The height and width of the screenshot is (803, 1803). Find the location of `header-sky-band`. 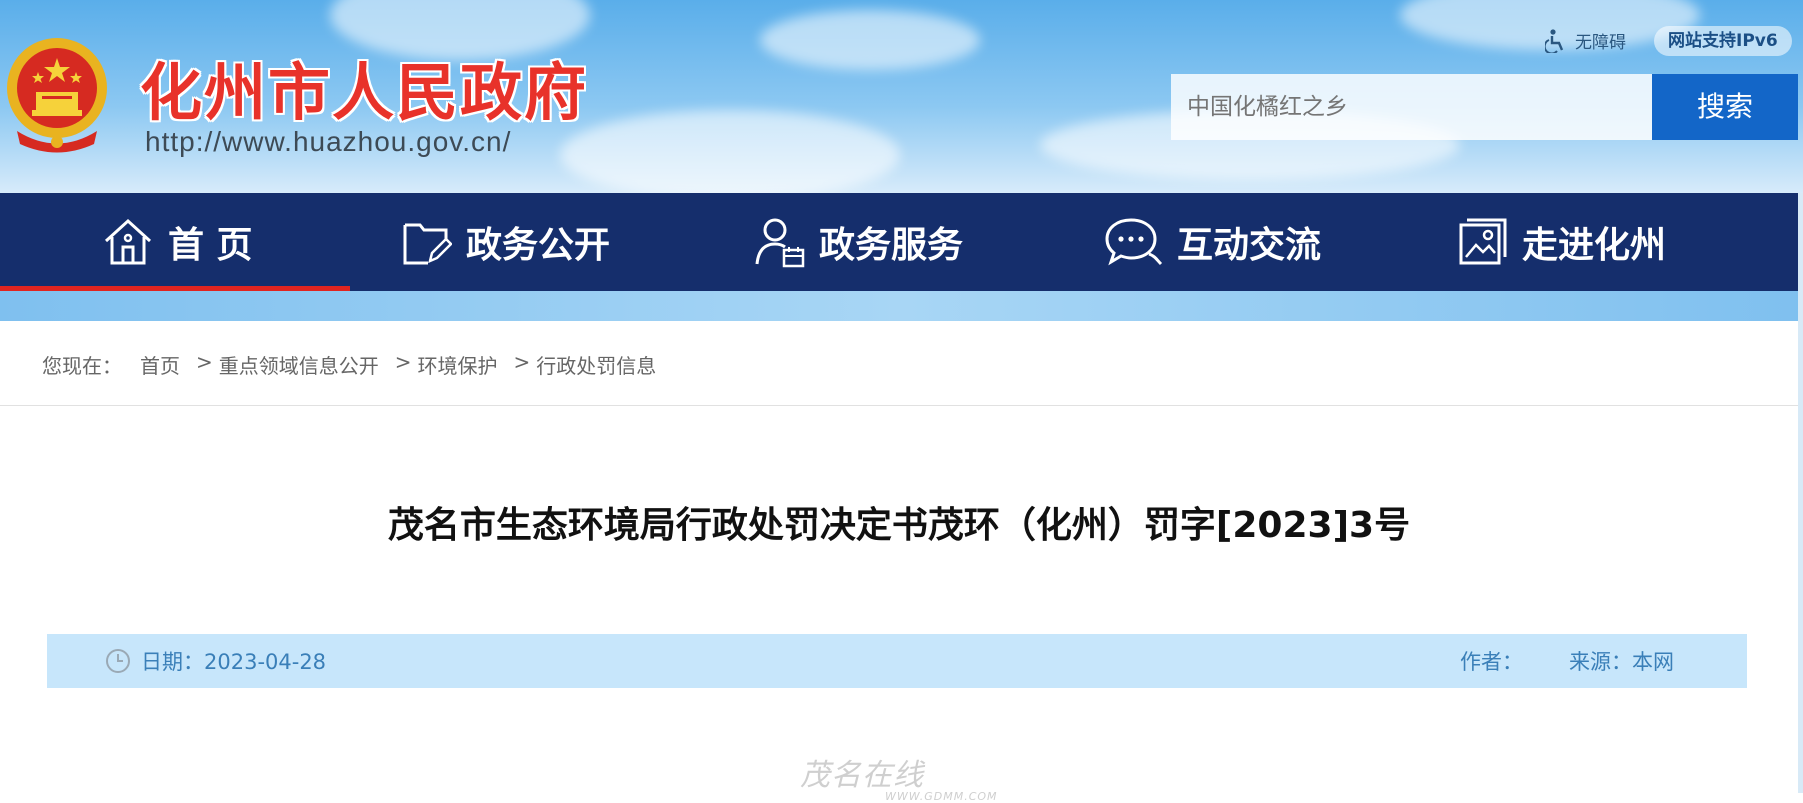

header-sky-band is located at coordinates (901, 306).